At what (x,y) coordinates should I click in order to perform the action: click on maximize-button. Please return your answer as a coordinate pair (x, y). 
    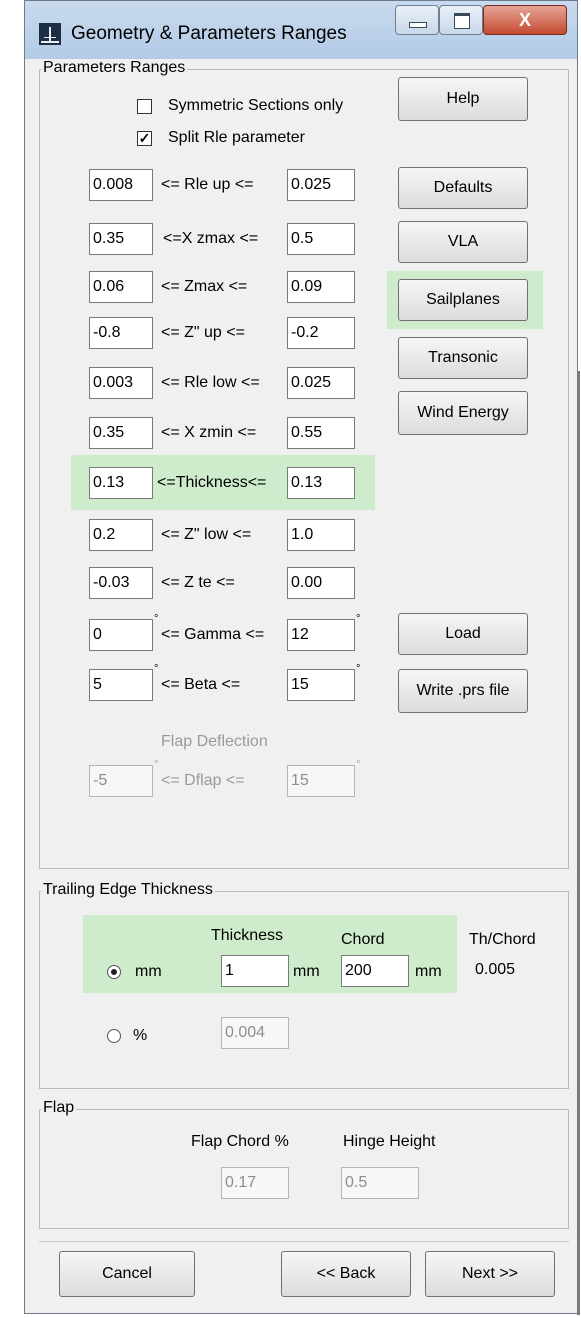
    Looking at the image, I should click on (461, 20).